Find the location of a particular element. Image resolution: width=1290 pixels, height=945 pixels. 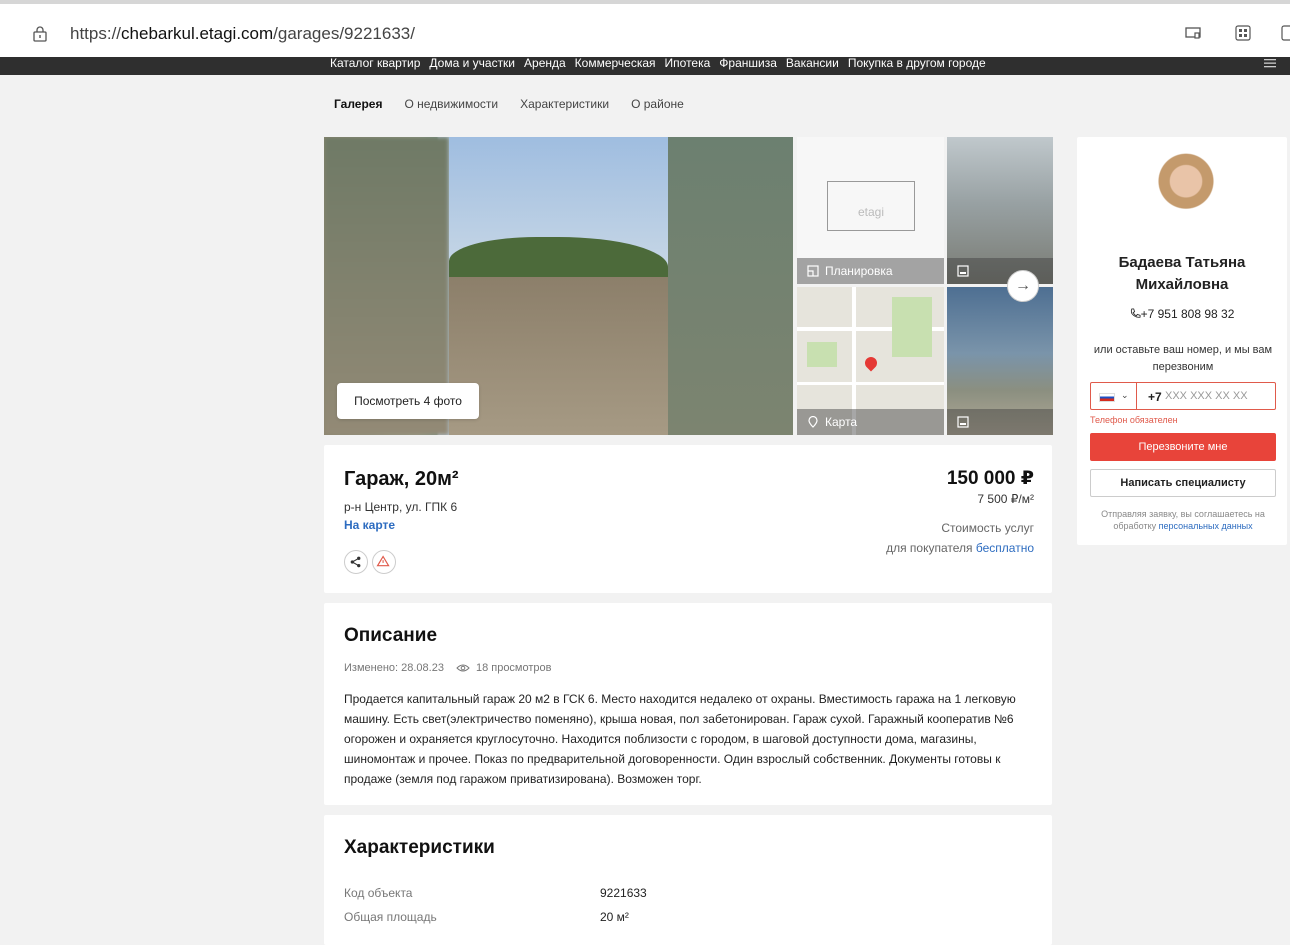

listing-title: Гараж, 20м² is located at coordinates (401, 479).